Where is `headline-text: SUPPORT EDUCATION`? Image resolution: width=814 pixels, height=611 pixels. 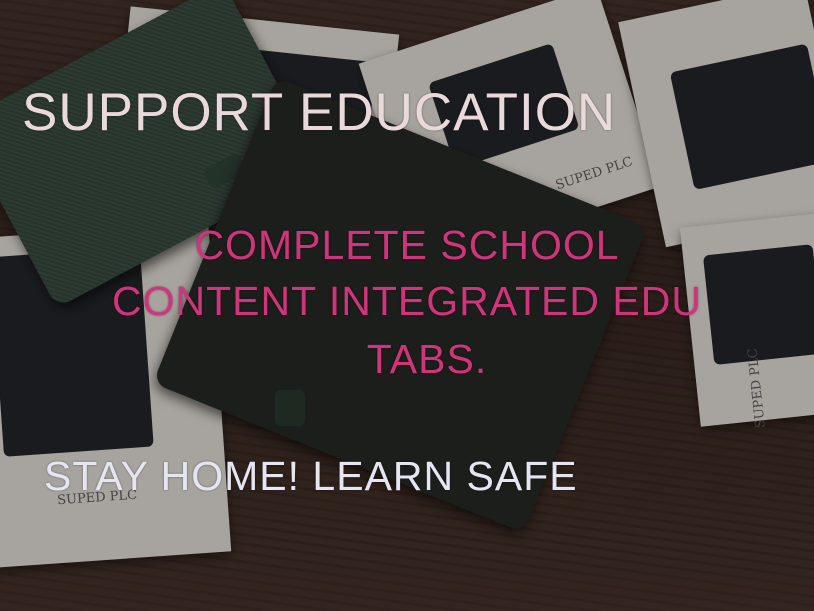 headline-text: SUPPORT EDUCATION is located at coordinates (319, 112).